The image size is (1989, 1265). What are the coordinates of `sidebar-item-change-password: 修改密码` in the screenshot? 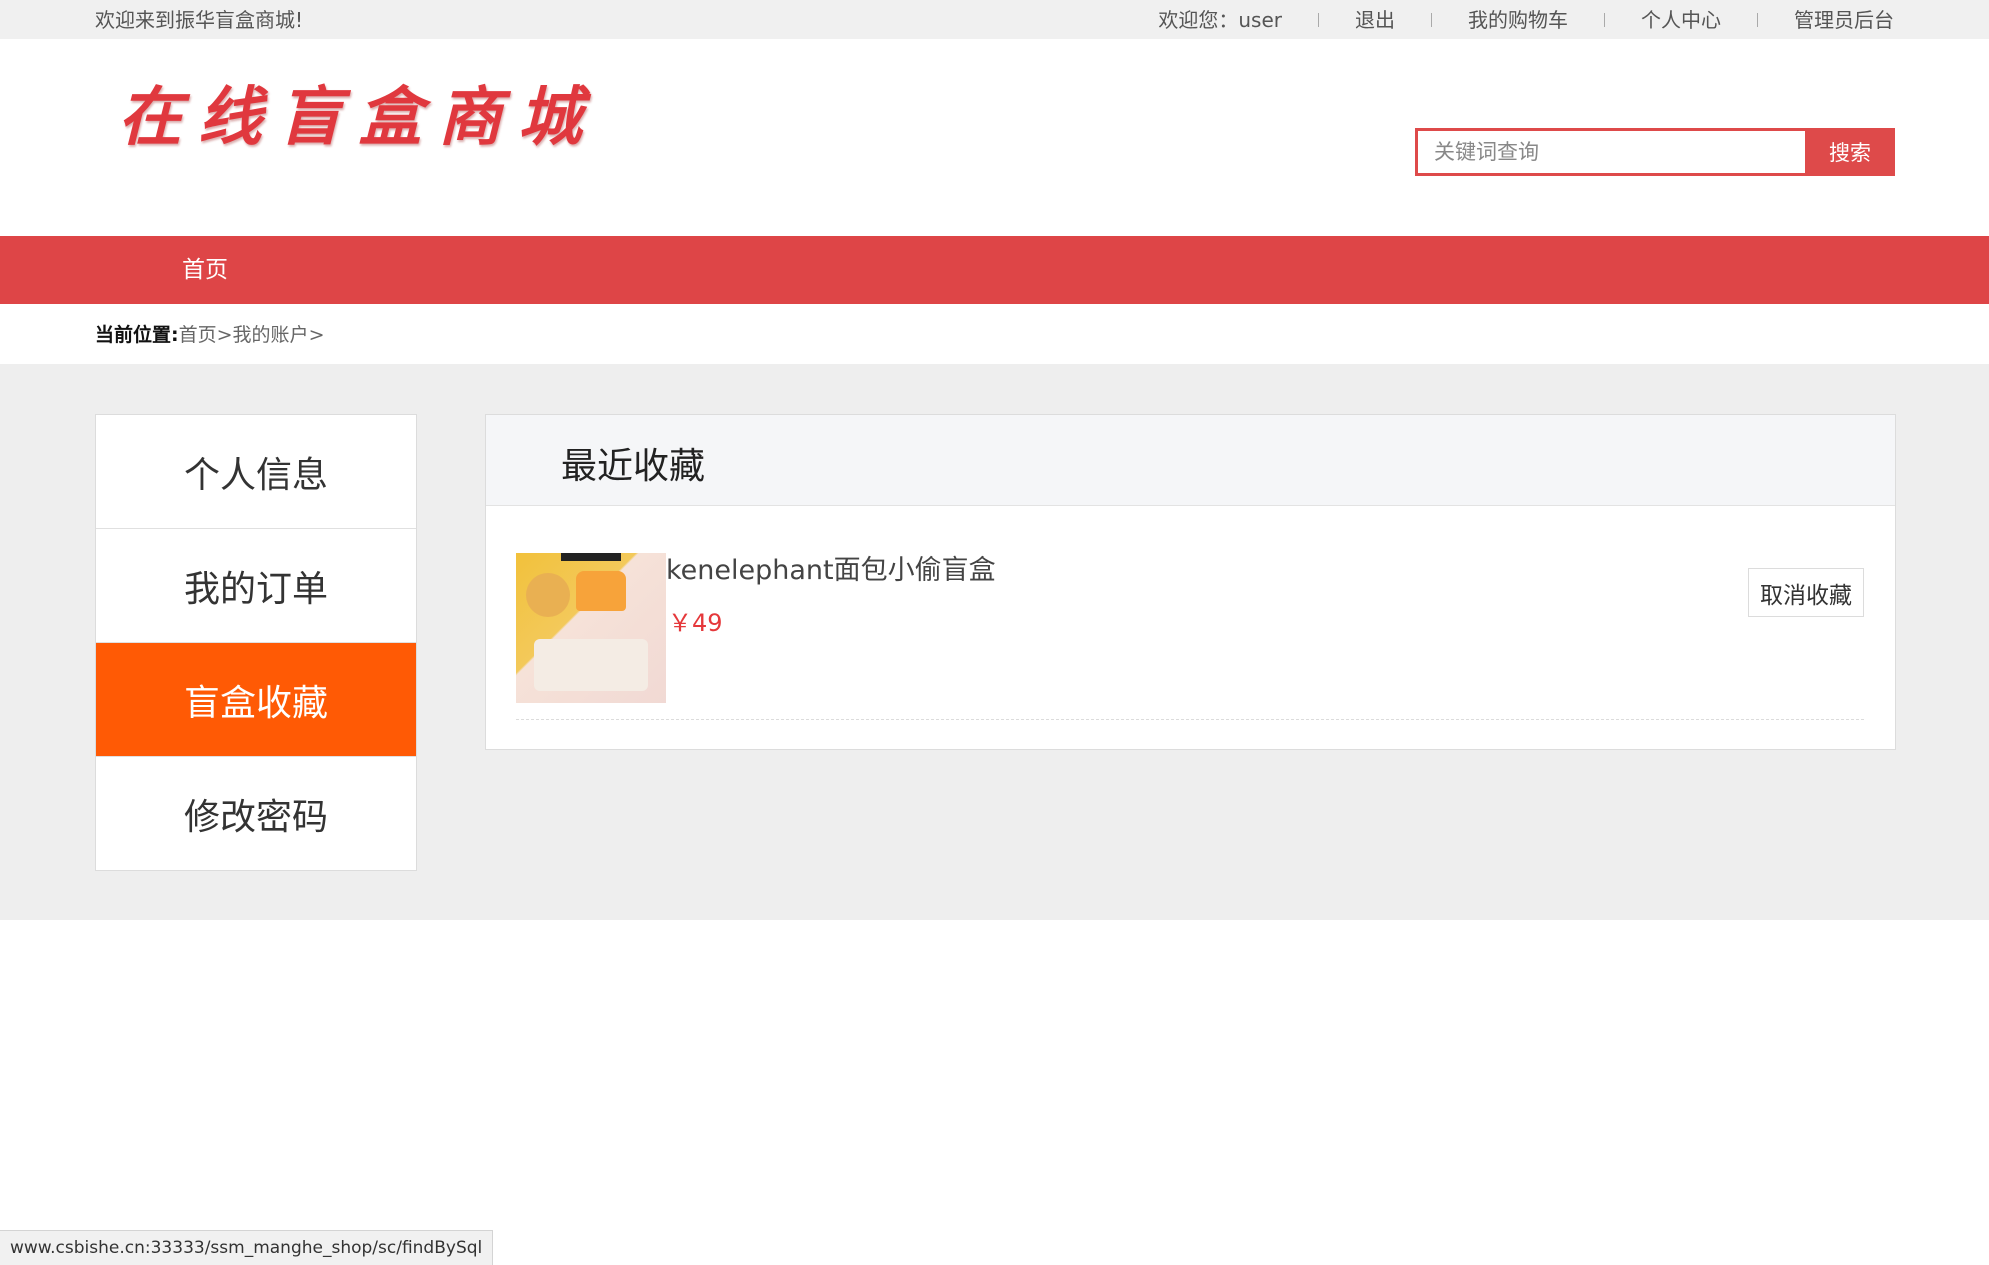 It's located at (256, 813).